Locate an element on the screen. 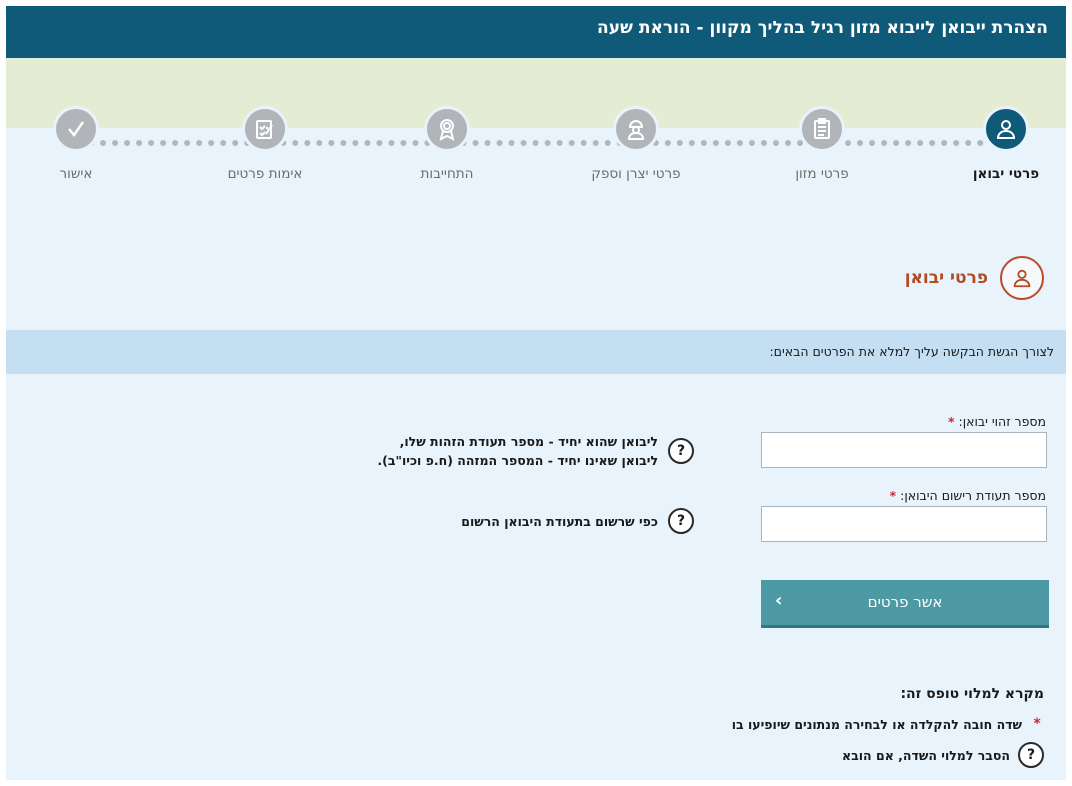 Image resolution: width=1072 pixels, height=786 pixels. step-verify-details: אימות פרטים is located at coordinates (265, 144).